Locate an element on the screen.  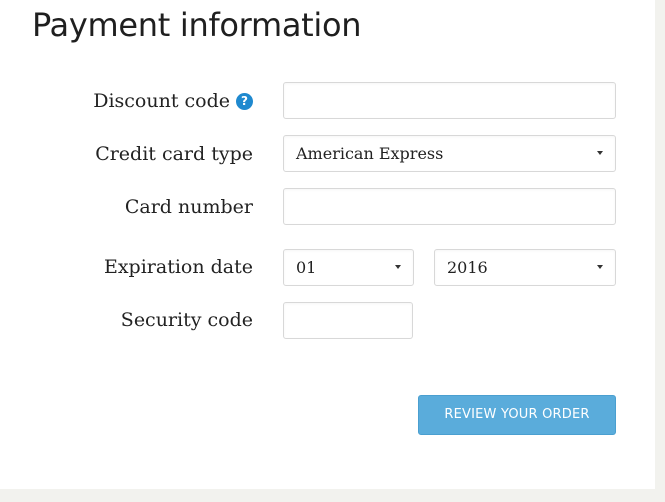
expiration-year-value: 2016 is located at coordinates (467, 267).